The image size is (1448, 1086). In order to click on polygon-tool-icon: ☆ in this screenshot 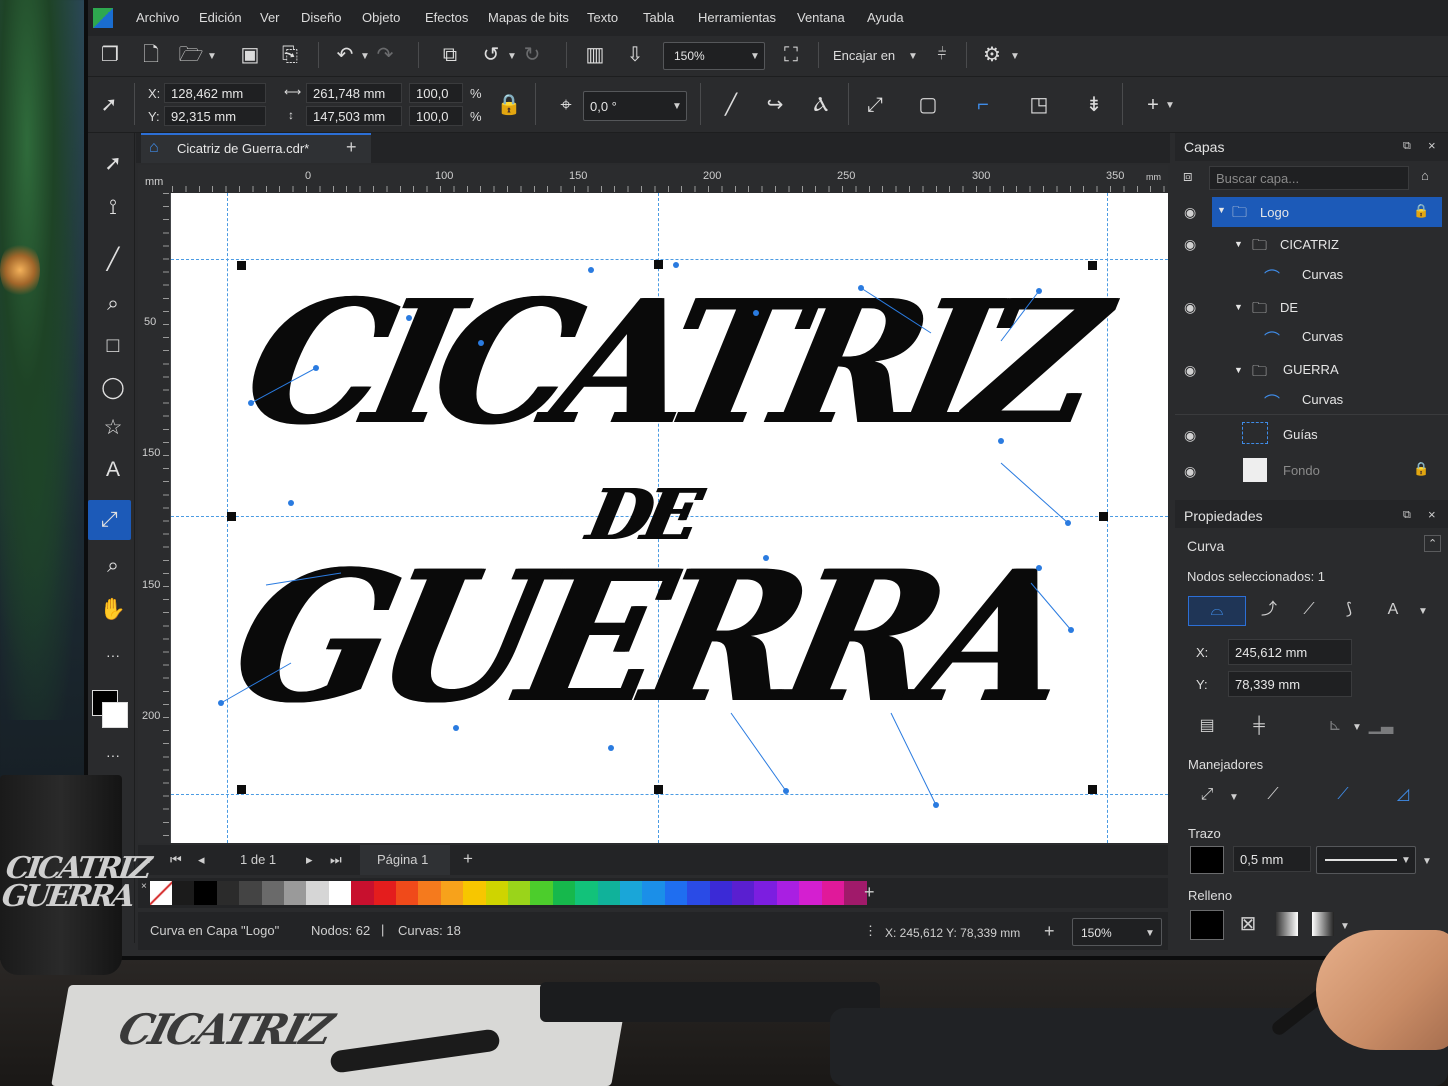, I will do `click(113, 428)`.